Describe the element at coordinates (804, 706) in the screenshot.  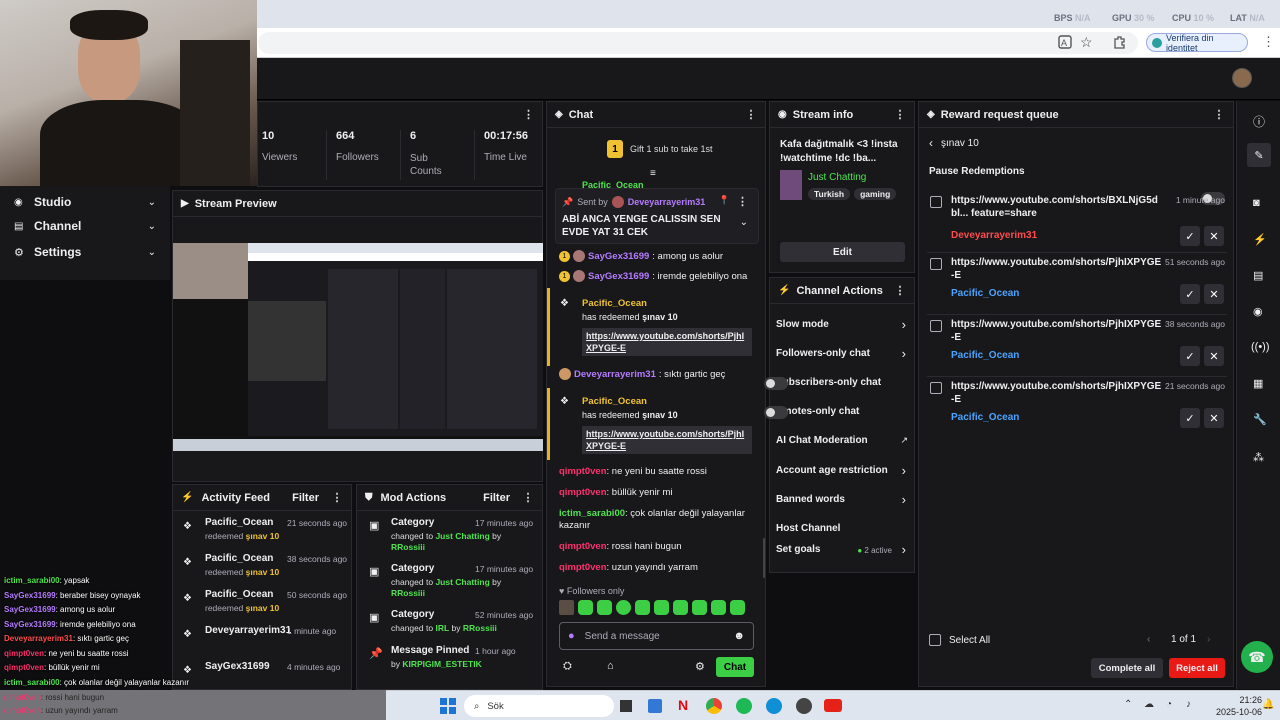
I see `obs-icon` at that location.